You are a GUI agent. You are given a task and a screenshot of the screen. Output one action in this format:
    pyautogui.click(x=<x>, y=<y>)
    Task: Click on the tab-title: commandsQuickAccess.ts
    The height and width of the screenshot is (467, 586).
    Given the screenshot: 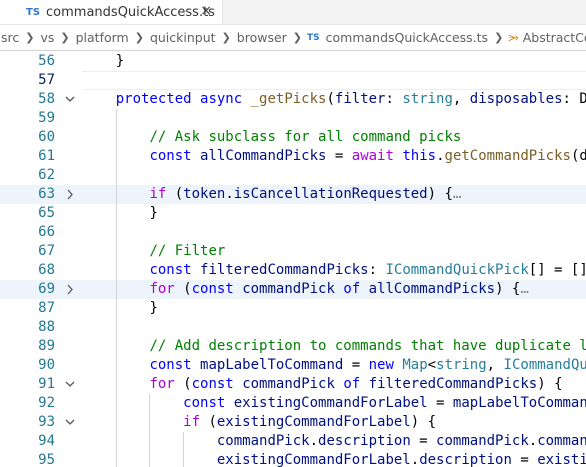 What is the action you would take?
    pyautogui.click(x=130, y=12)
    